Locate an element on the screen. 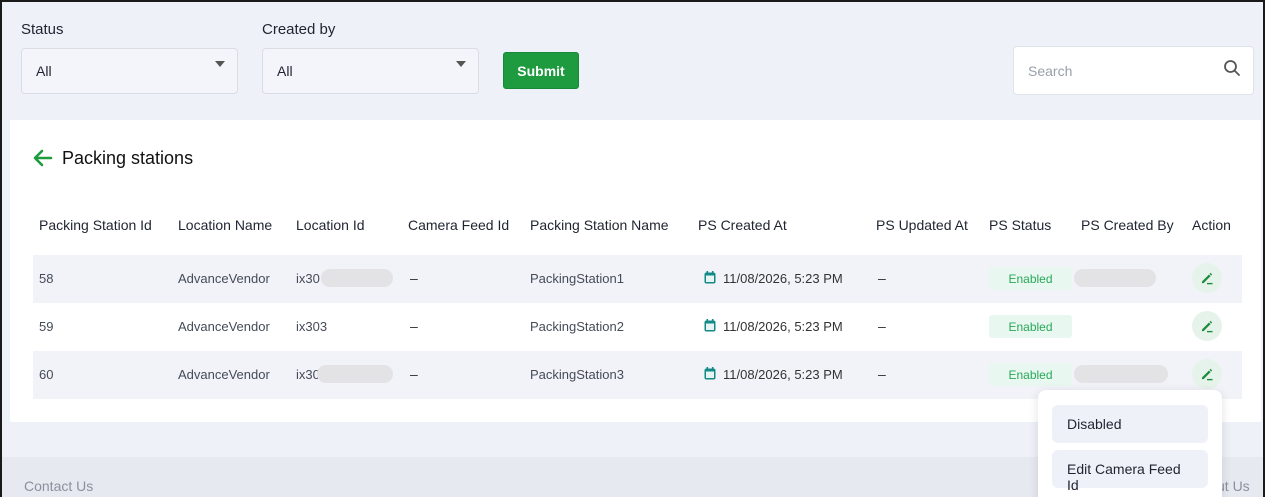 Image resolution: width=1265 pixels, height=497 pixels. column-header: Location Name is located at coordinates (225, 225).